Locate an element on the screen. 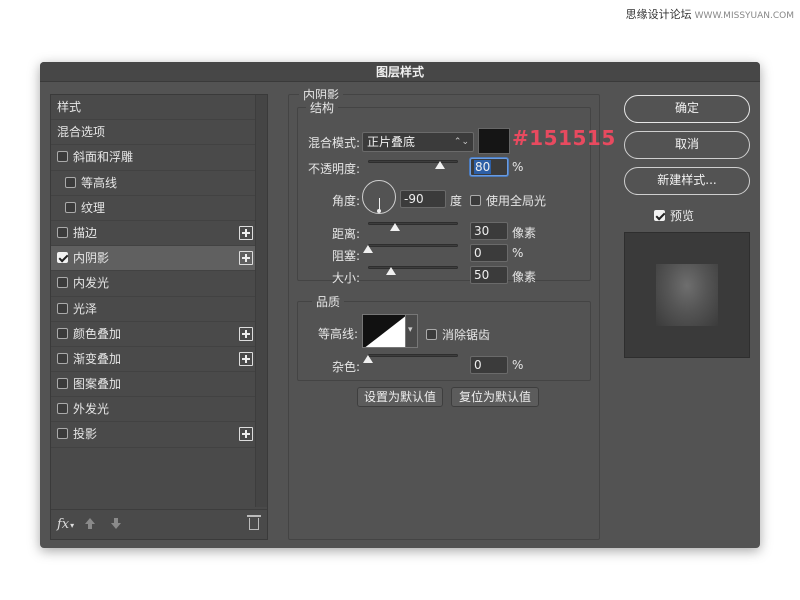 This screenshot has width=800, height=600. trash-icon is located at coordinates (254, 522).